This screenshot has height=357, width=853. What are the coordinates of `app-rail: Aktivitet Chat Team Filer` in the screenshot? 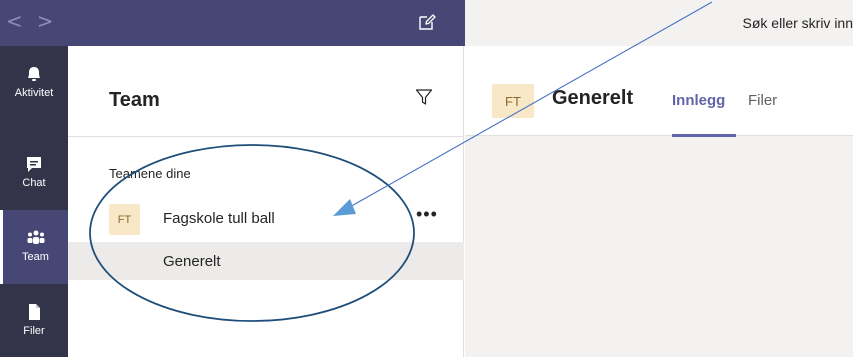 It's located at (34, 201).